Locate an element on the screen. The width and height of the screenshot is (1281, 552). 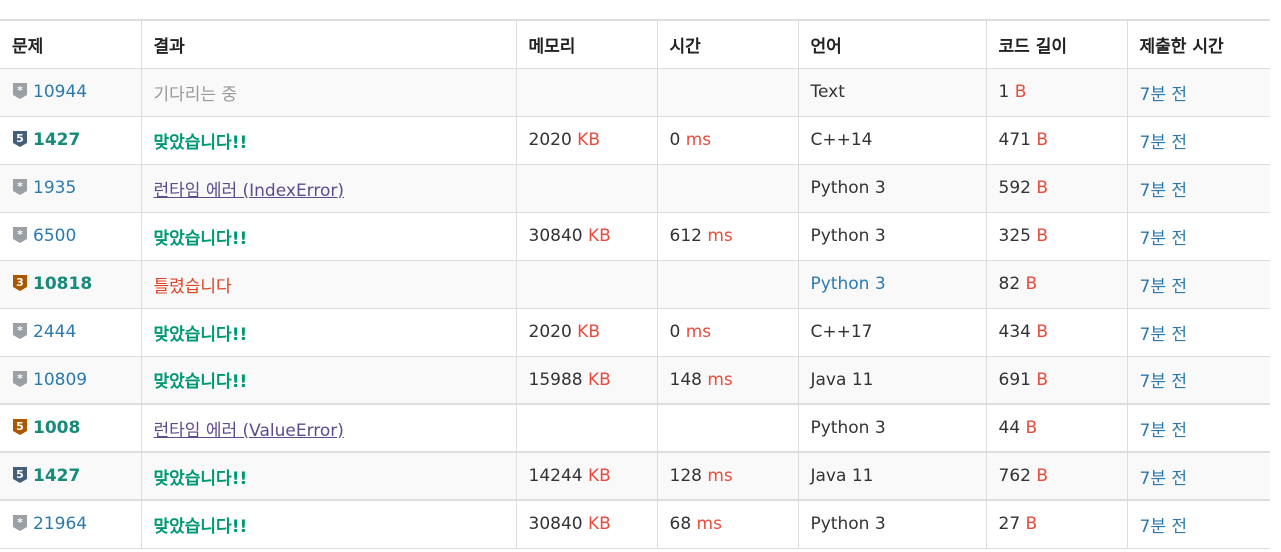
header-time: 시간 is located at coordinates (727, 44).